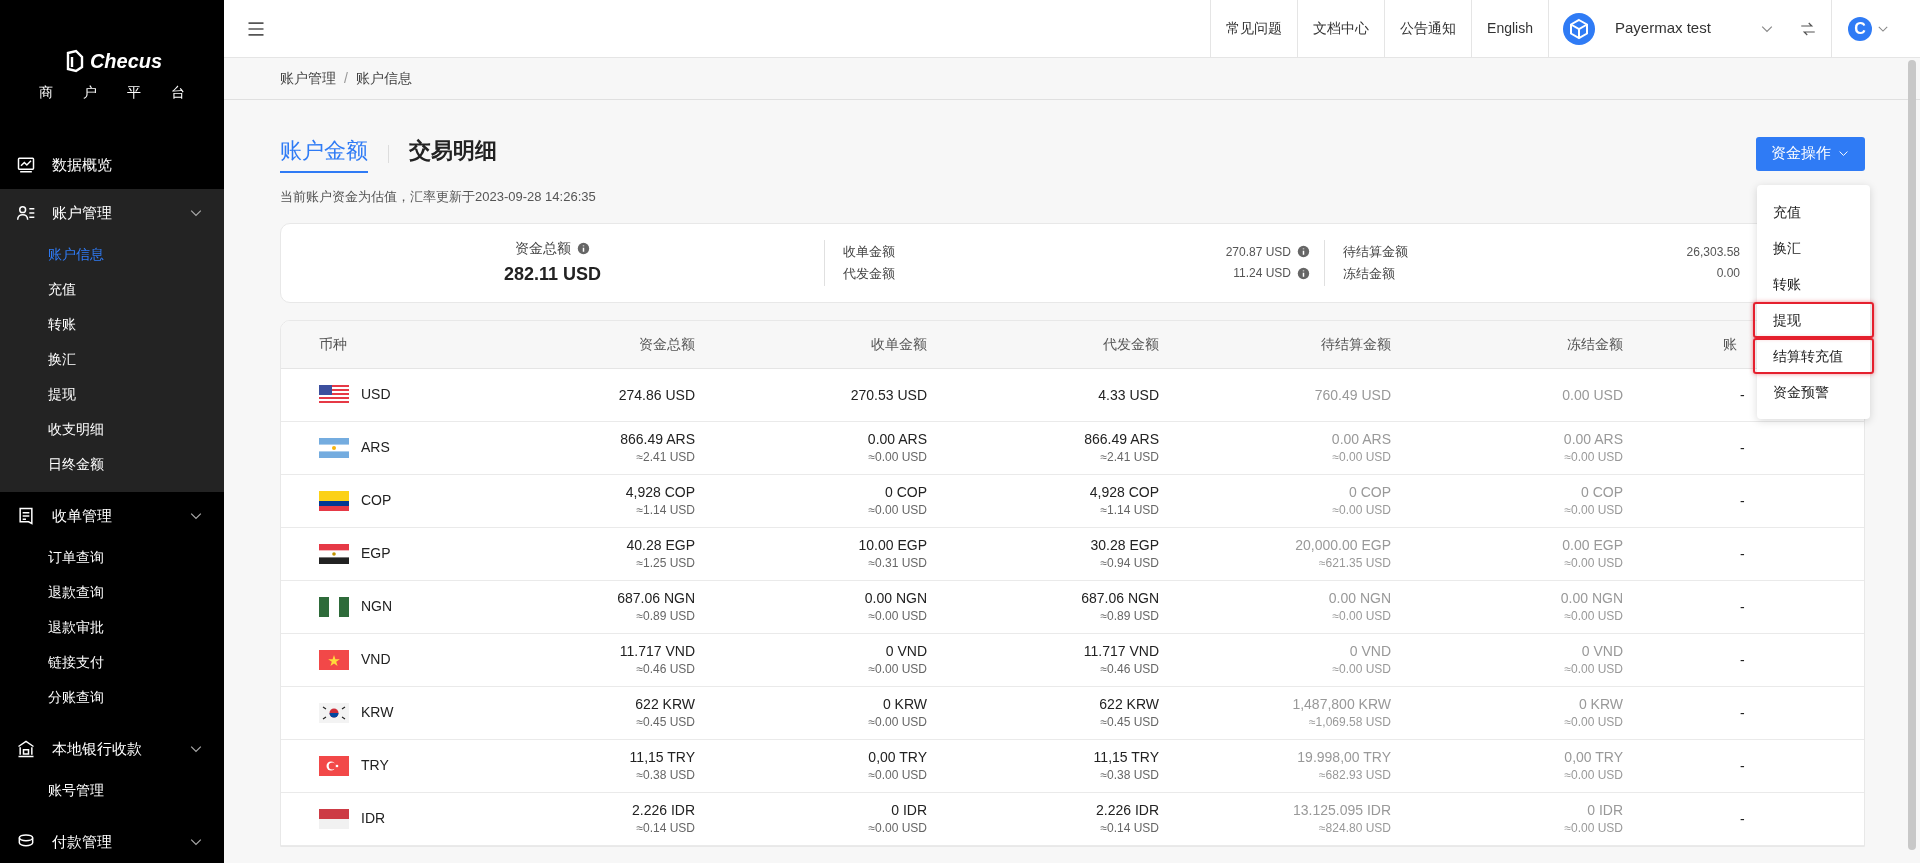 The width and height of the screenshot is (1920, 863). What do you see at coordinates (1813, 356) in the screenshot?
I see `menu-item: 结算转充值` at bounding box center [1813, 356].